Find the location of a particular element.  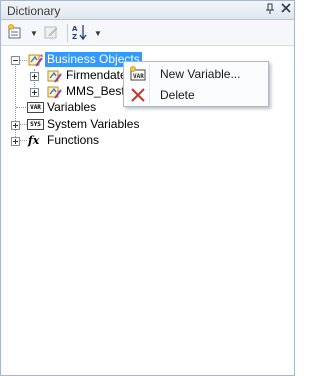

dictionary-toolbar: ▼ A Z ▼ is located at coordinates (147, 33).